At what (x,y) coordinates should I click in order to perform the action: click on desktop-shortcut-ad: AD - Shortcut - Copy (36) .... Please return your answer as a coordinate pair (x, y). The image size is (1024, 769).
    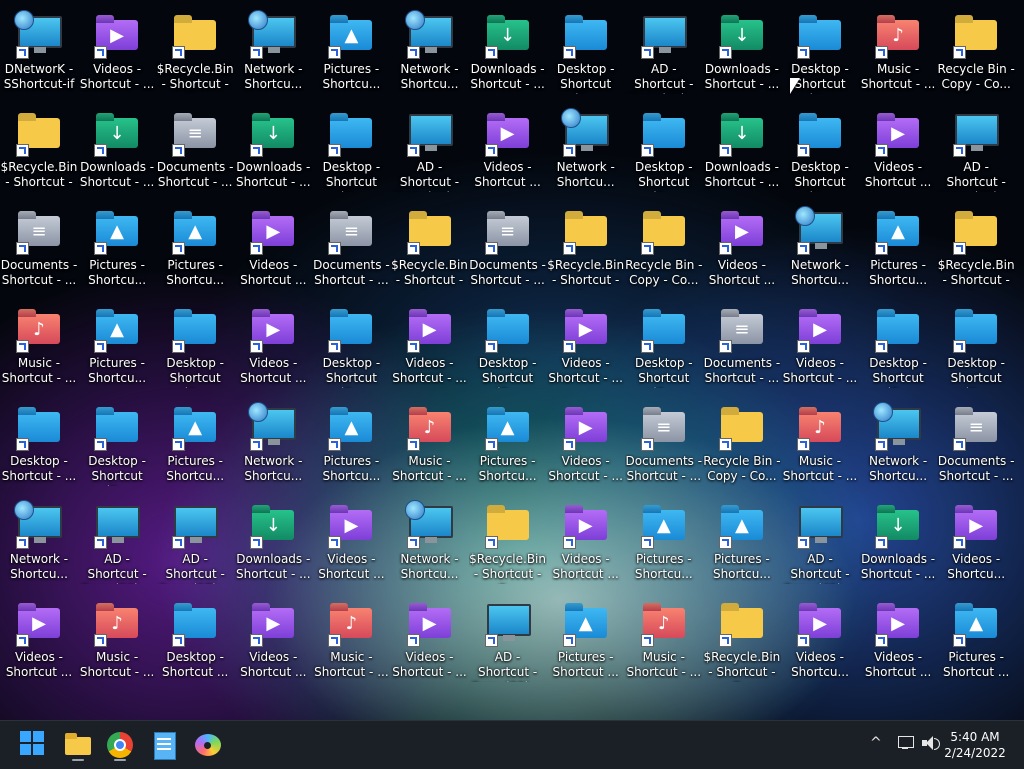
    Looking at the image, I should click on (117, 545).